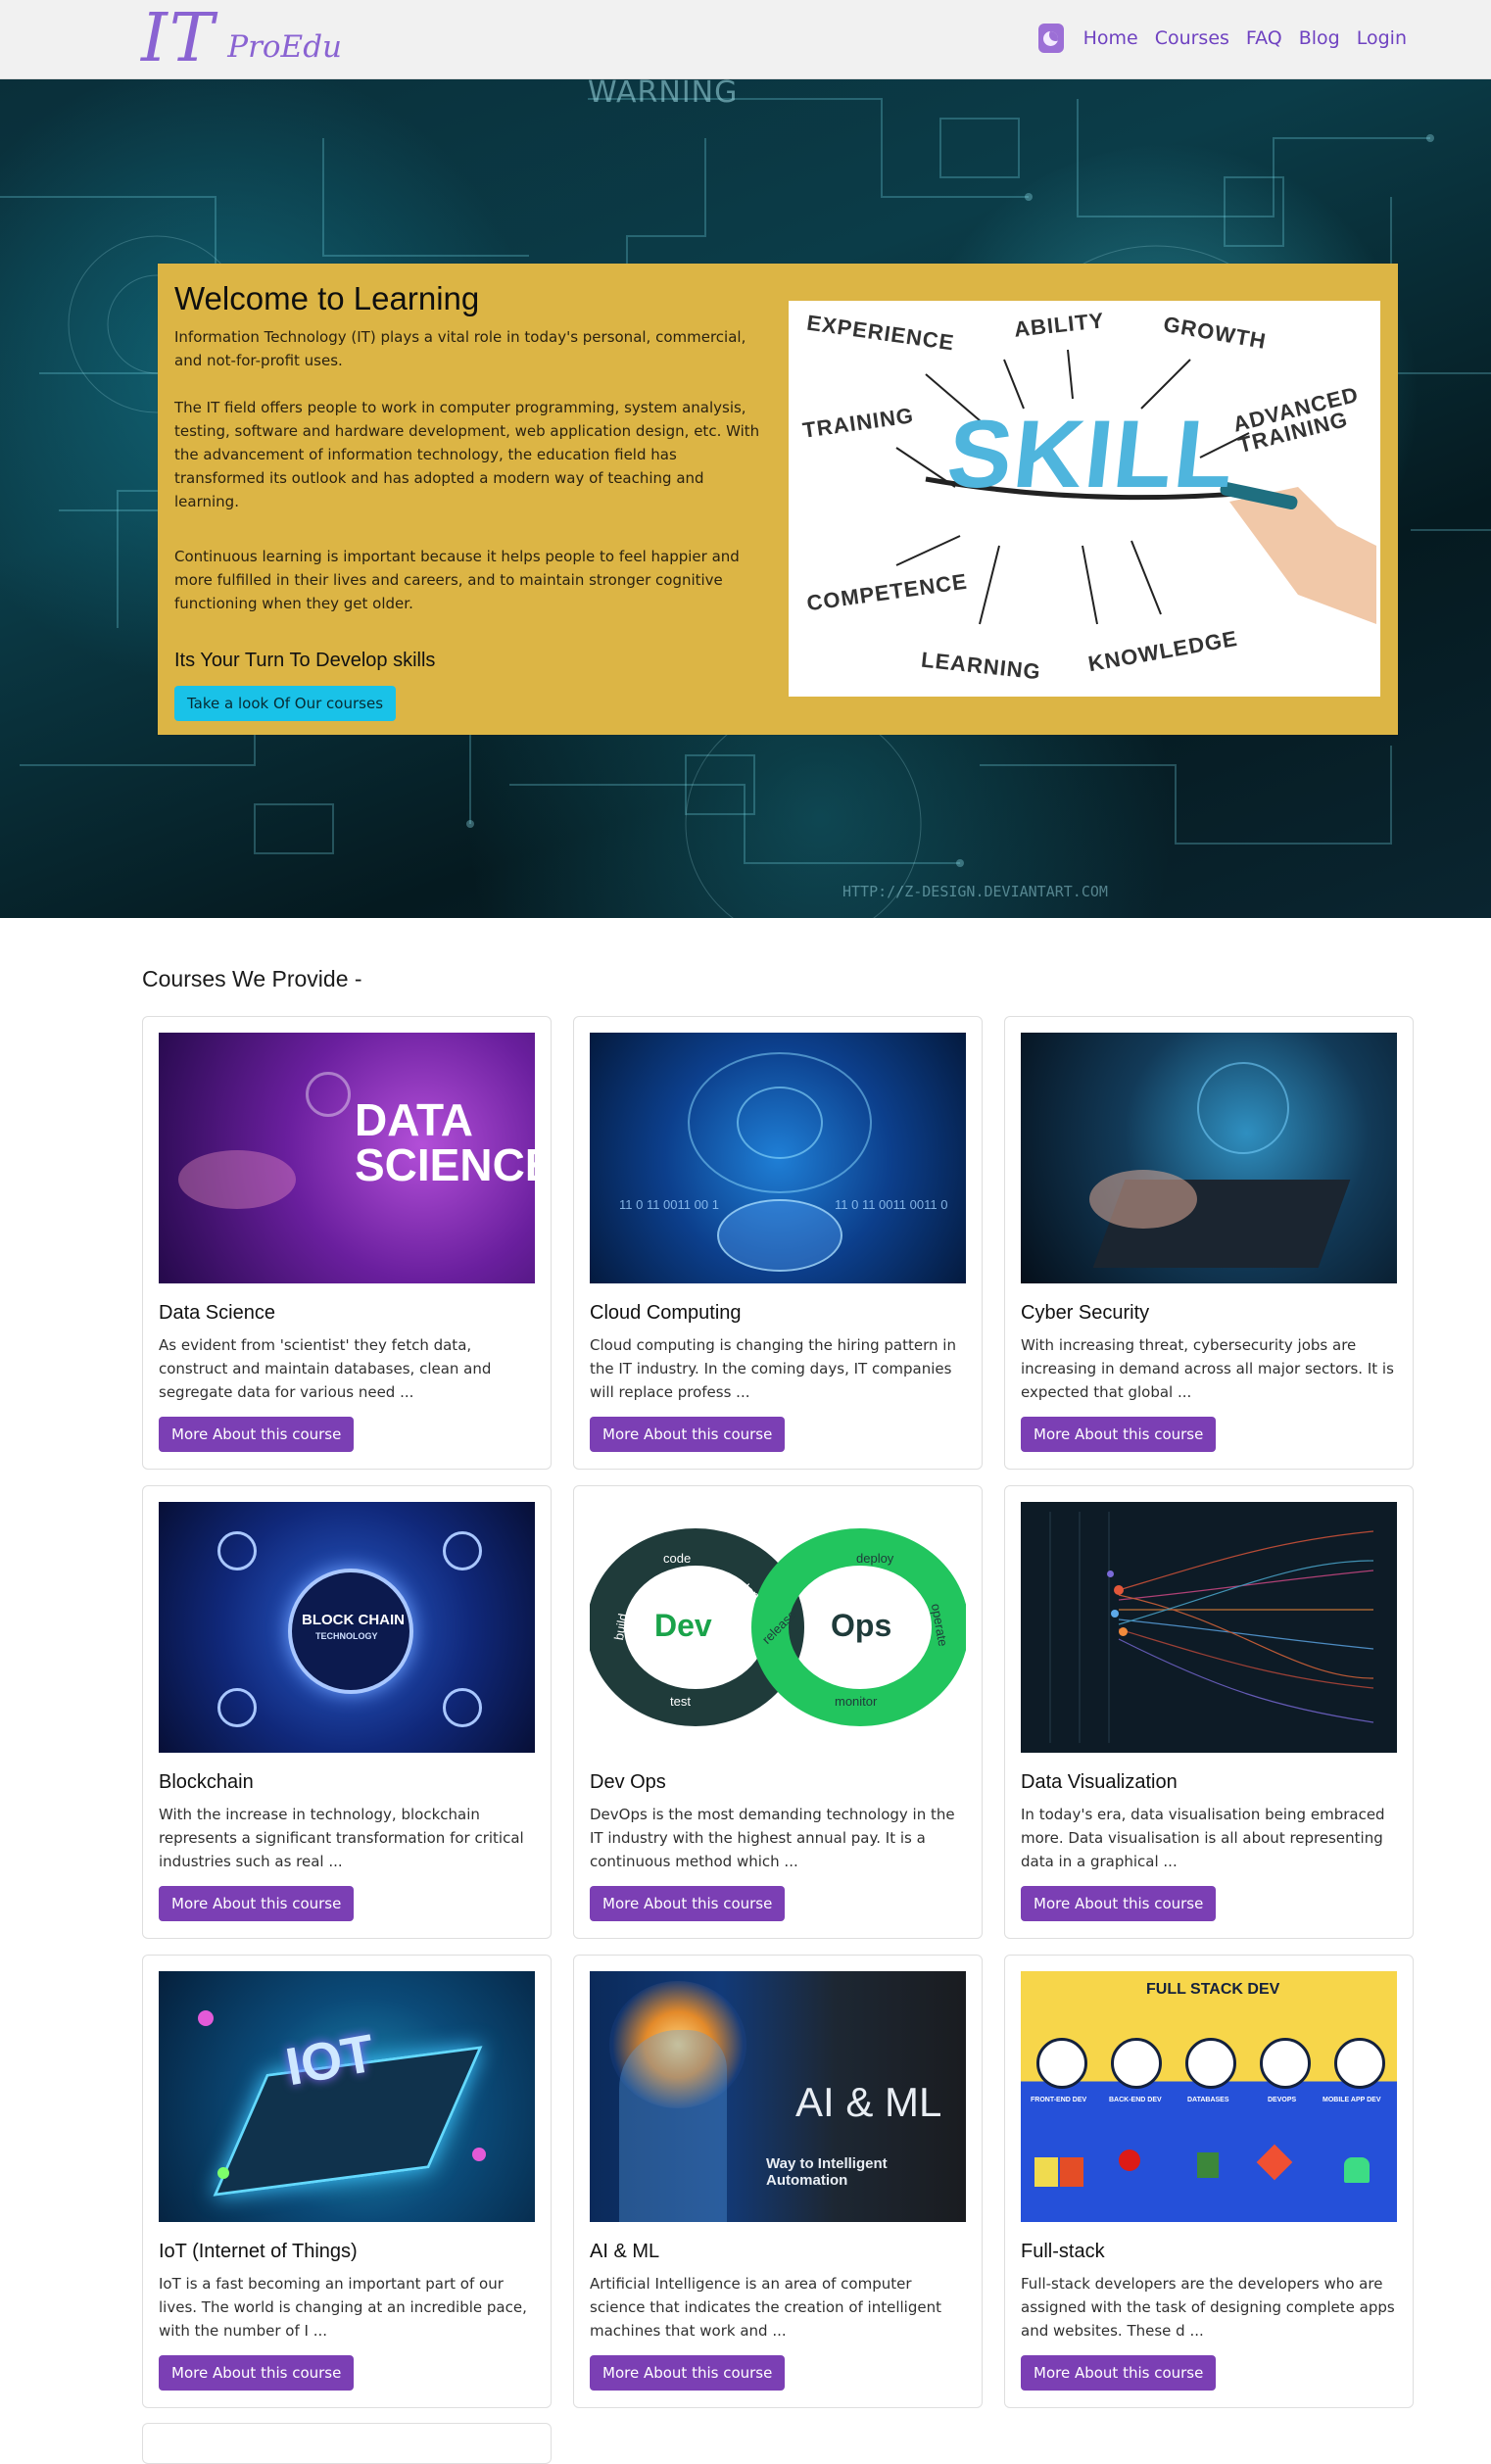  I want to click on course-image: BLOCK CHAIN TECHNOLOGY, so click(347, 1627).